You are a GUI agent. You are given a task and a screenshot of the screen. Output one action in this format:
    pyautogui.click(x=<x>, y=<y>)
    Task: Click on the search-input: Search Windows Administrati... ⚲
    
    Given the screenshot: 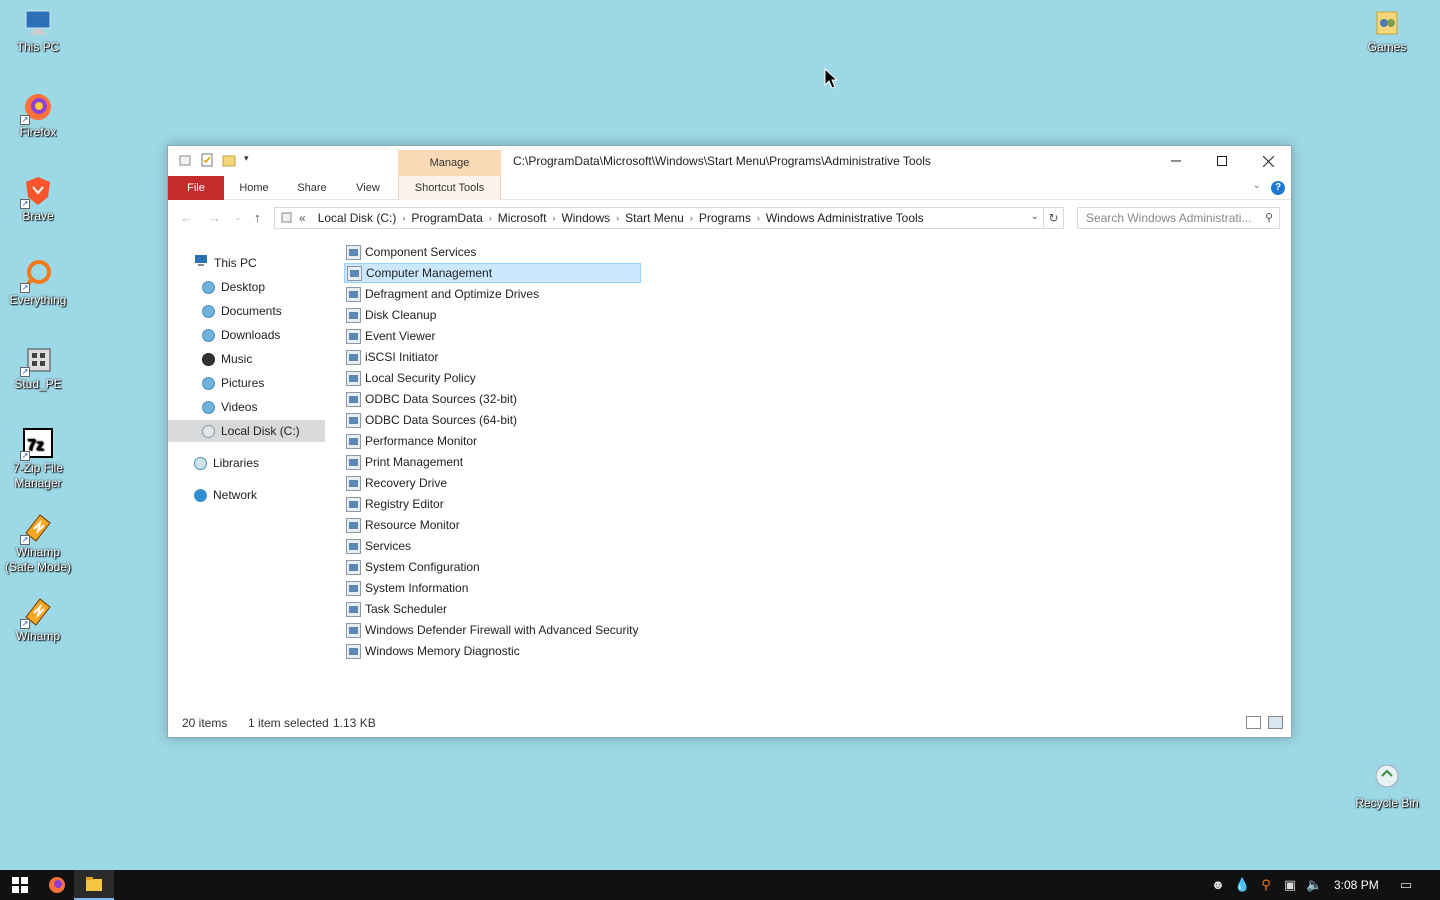 What is the action you would take?
    pyautogui.click(x=1178, y=218)
    